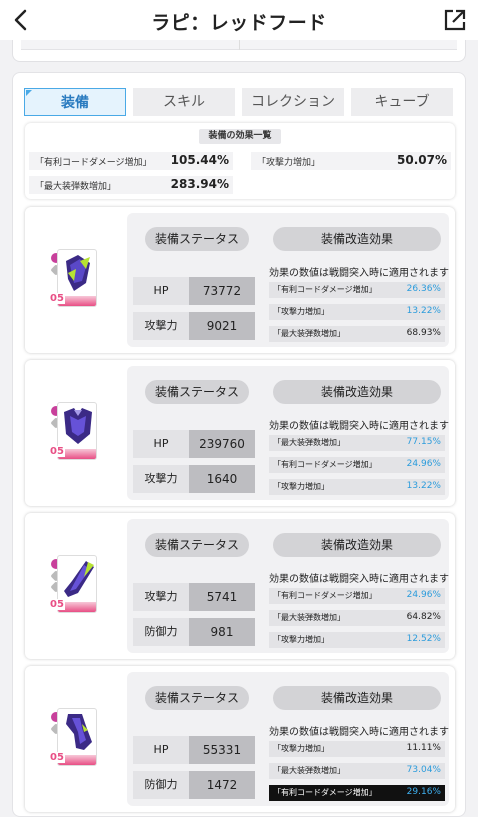 The width and height of the screenshot is (478, 817). What do you see at coordinates (357, 443) in the screenshot?
I see `mod-row: 「最大装弾数増加」 77.15%` at bounding box center [357, 443].